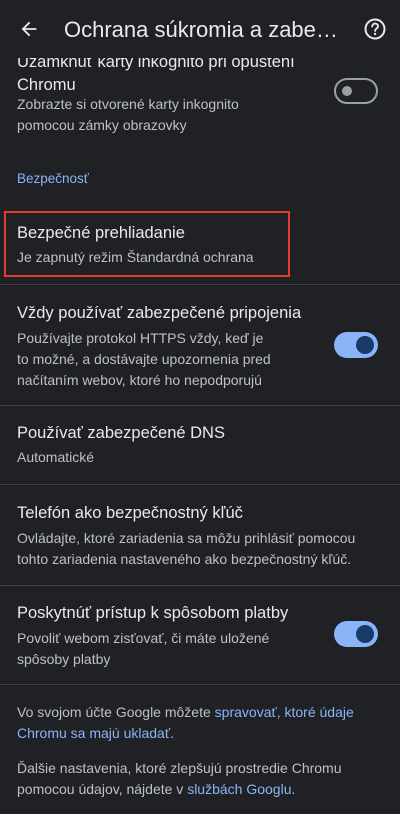 This screenshot has width=400, height=814. Describe the element at coordinates (121, 433) in the screenshot. I see `secure-dns-title: Používať zabezpečené DNS` at that location.